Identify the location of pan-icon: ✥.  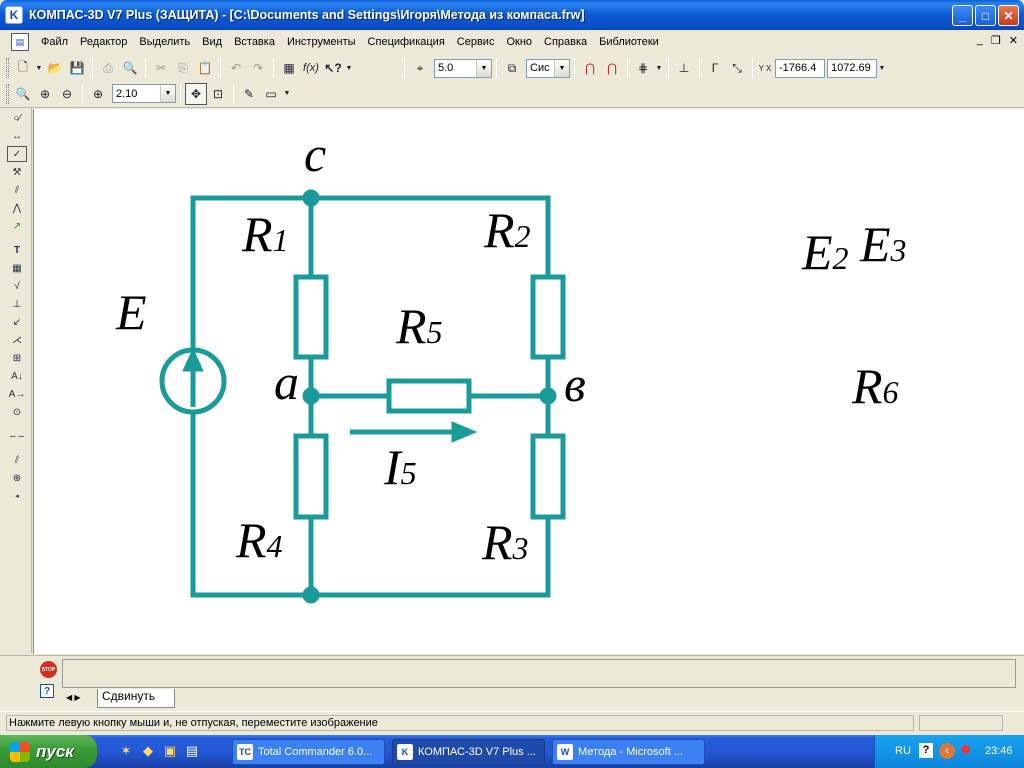
(196, 93).